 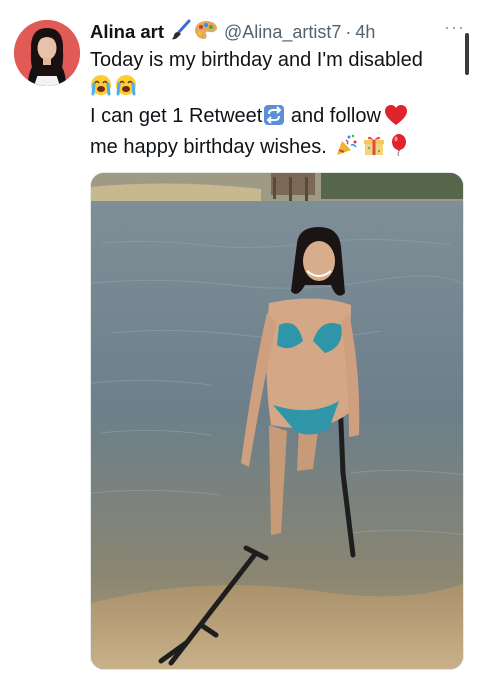 What do you see at coordinates (176, 116) in the screenshot?
I see `tweet-line-3a: I can get 1 Retweet` at bounding box center [176, 116].